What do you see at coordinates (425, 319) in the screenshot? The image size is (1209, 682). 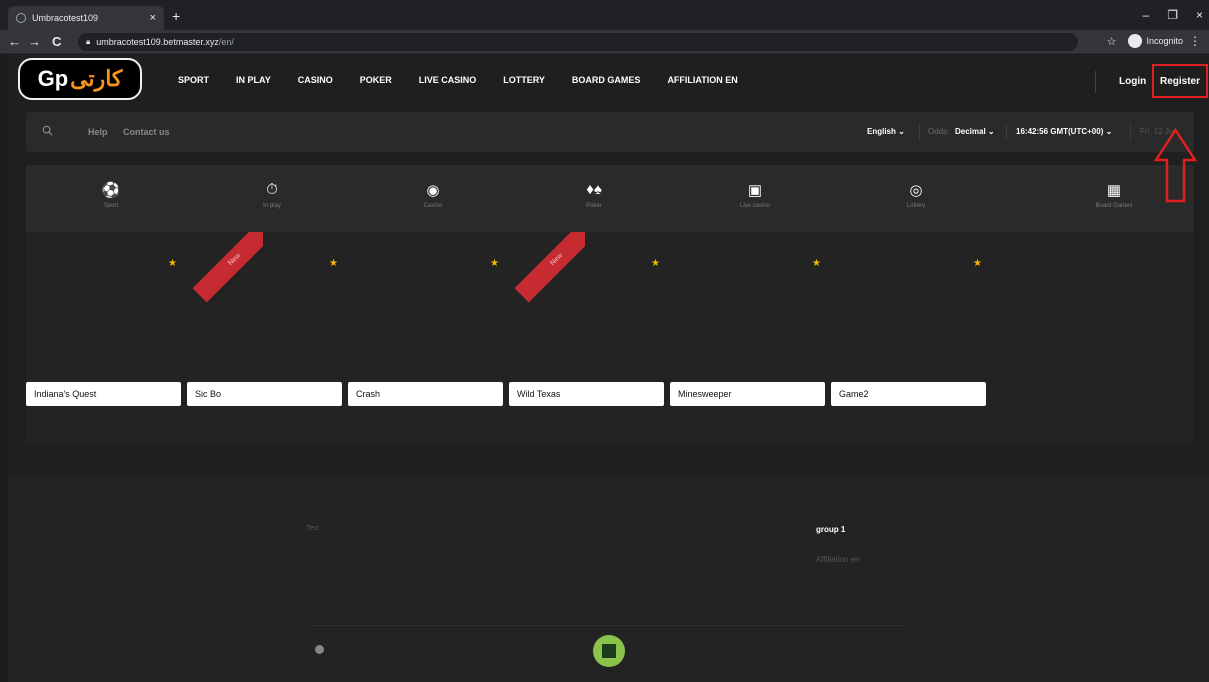 I see `game-card: ★ Crash` at bounding box center [425, 319].